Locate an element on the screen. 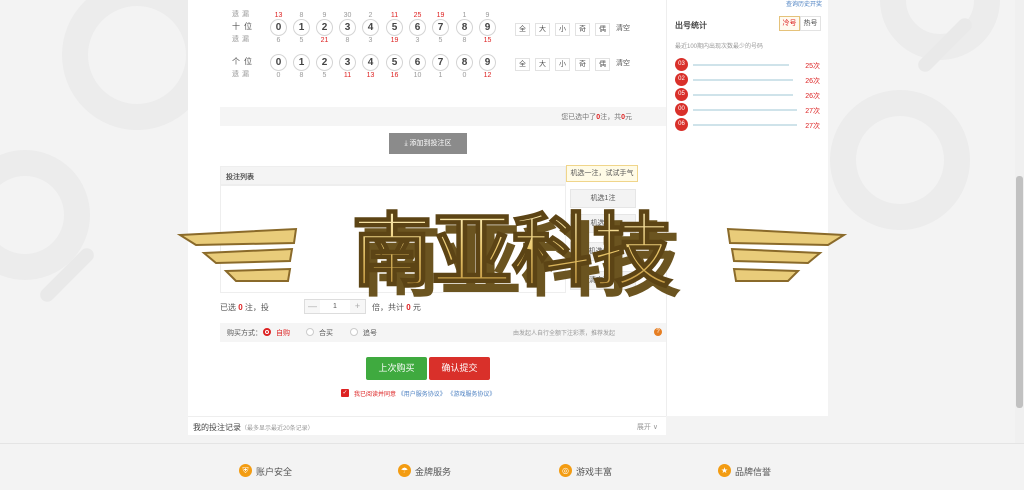  number-stat-row: 02 26次 is located at coordinates (750, 79).